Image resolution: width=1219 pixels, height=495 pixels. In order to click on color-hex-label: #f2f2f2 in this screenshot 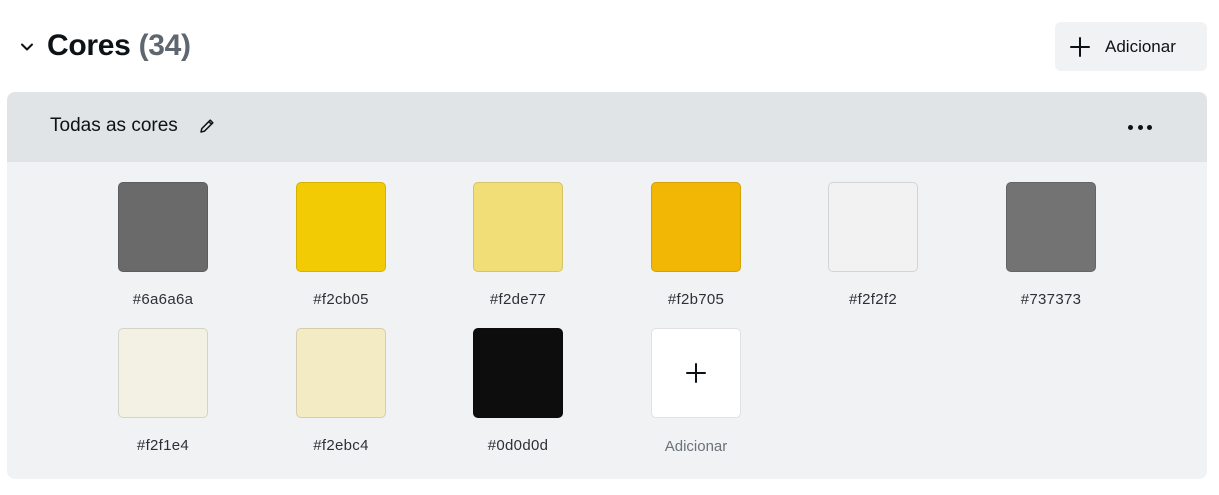, I will do `click(873, 299)`.